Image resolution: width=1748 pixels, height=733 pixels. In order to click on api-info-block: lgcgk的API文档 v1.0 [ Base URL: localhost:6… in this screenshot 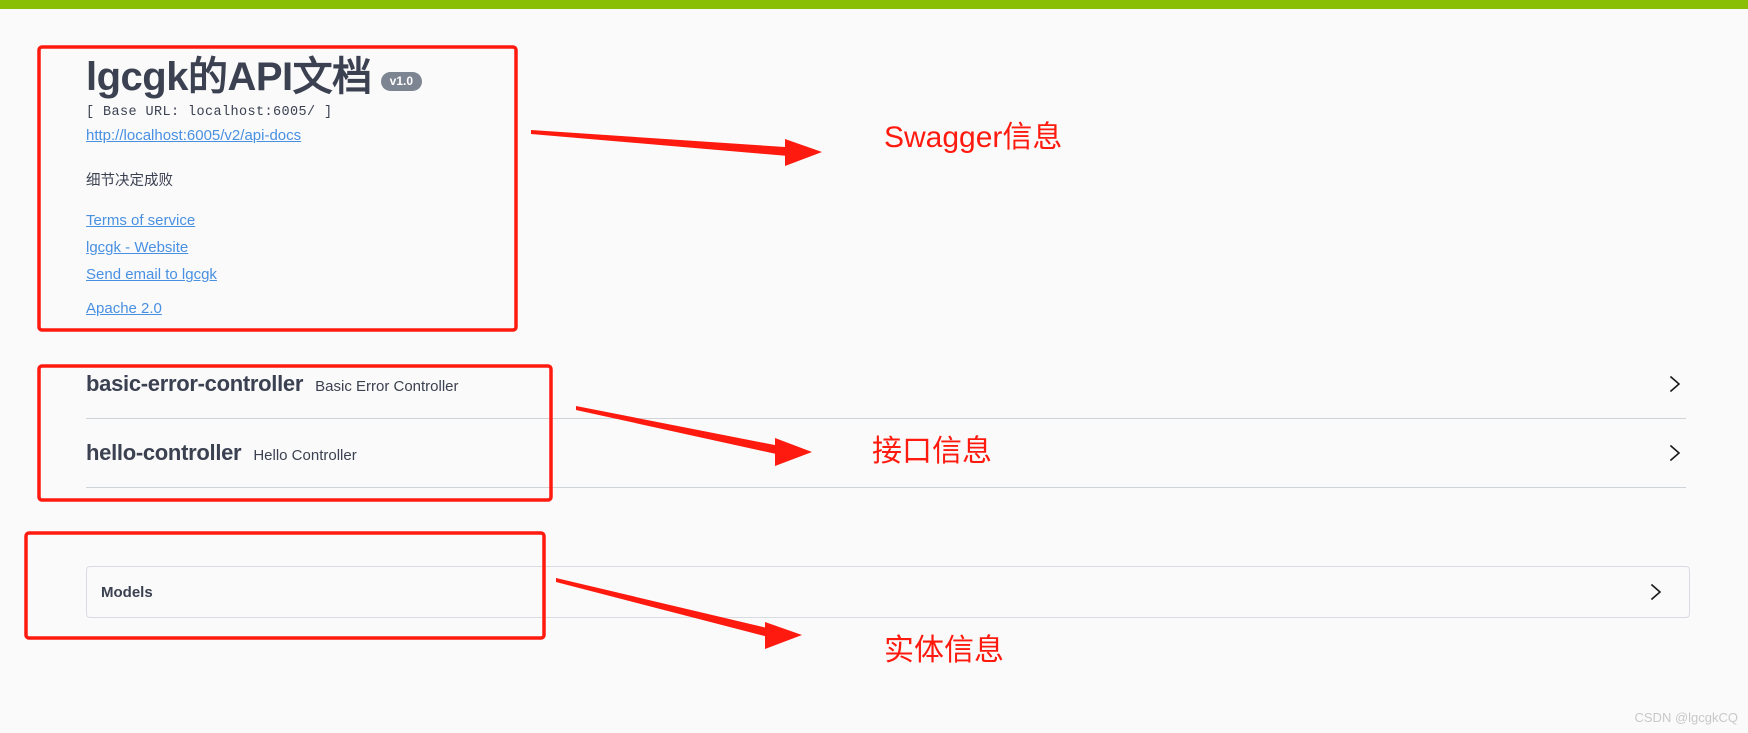, I will do `click(346, 186)`.